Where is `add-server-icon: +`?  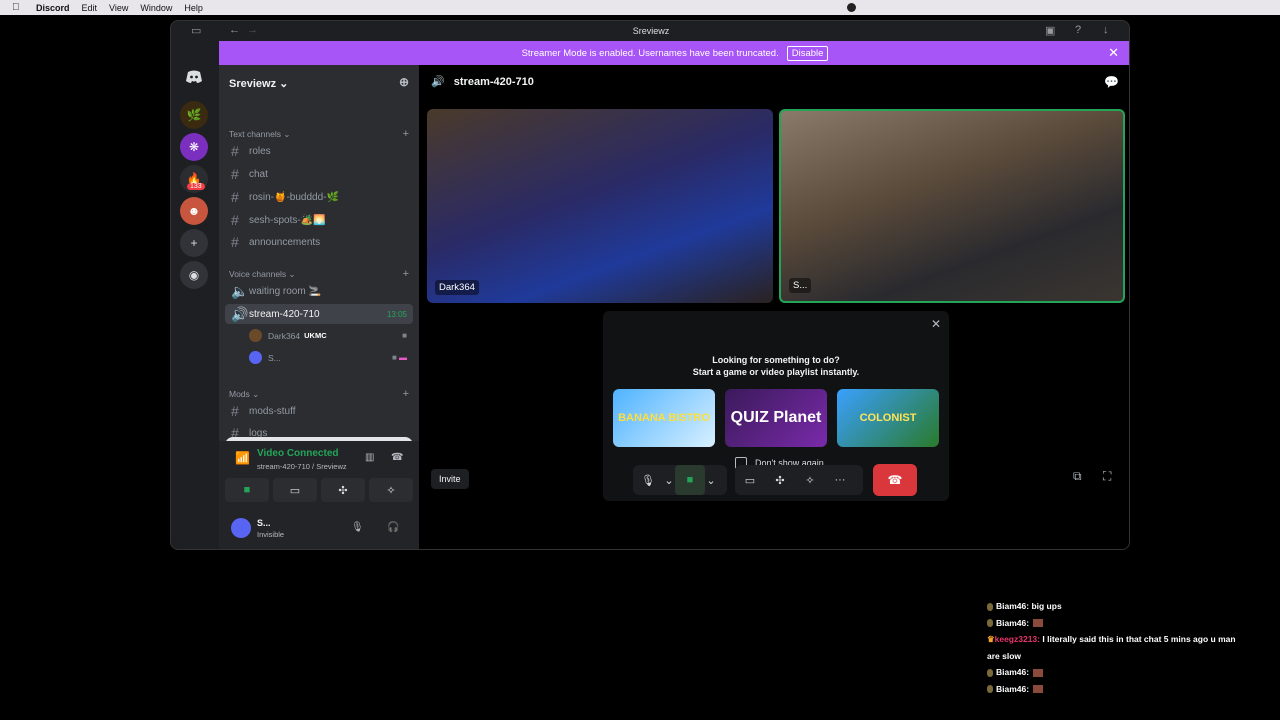 add-server-icon: + is located at coordinates (194, 243).